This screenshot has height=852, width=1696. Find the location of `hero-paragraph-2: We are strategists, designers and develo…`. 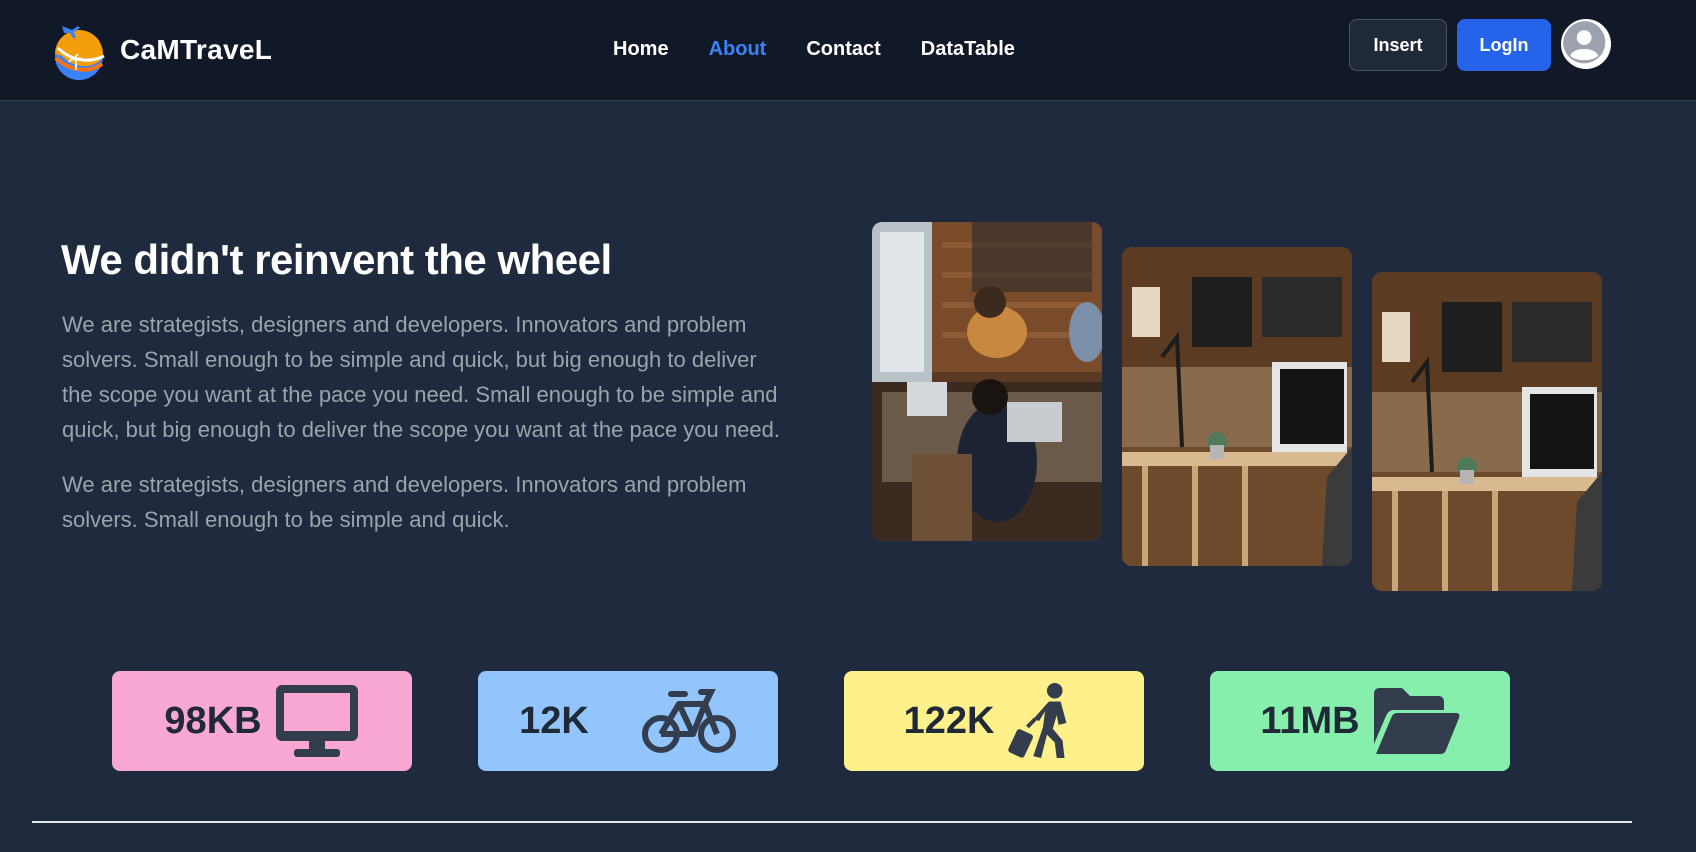

hero-paragraph-2: We are strategists, designers and develo… is located at coordinates (404, 502).